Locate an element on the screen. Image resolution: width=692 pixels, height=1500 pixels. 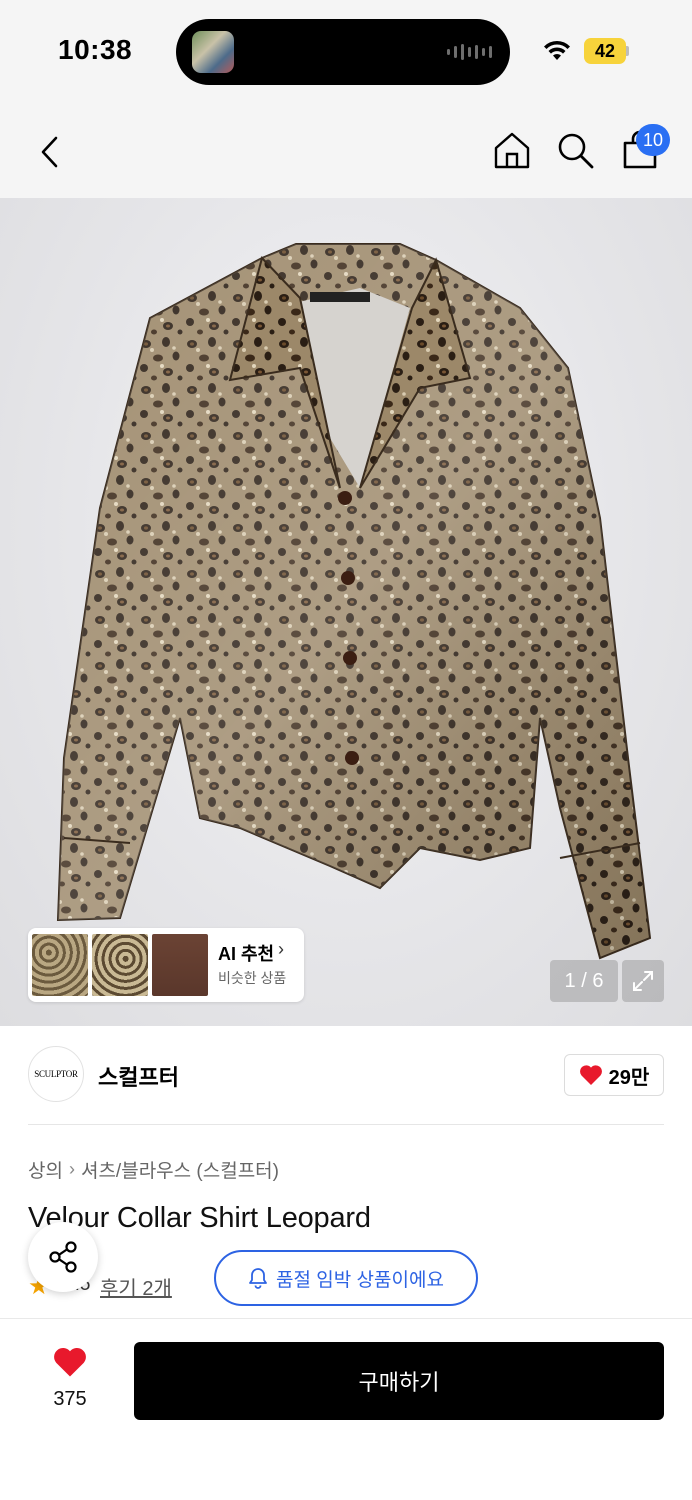
search-icon is located at coordinates (576, 151).